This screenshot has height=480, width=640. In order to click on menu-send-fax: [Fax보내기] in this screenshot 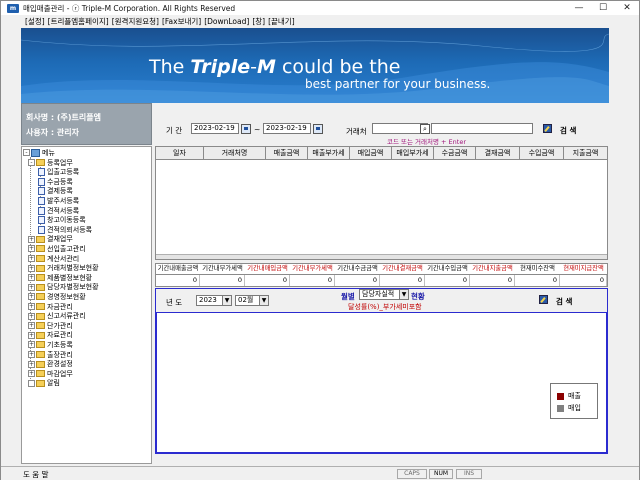, I will do `click(181, 21)`.